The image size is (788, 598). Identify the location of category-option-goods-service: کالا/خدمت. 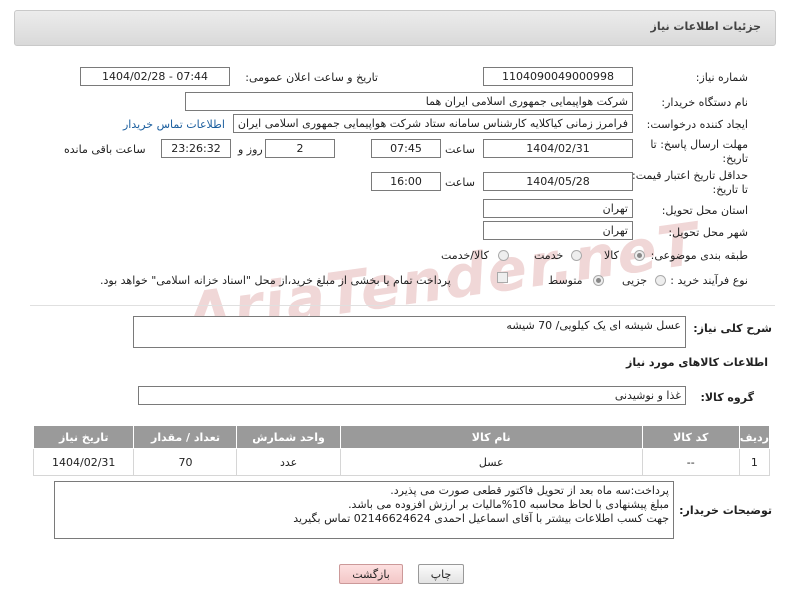
(465, 255).